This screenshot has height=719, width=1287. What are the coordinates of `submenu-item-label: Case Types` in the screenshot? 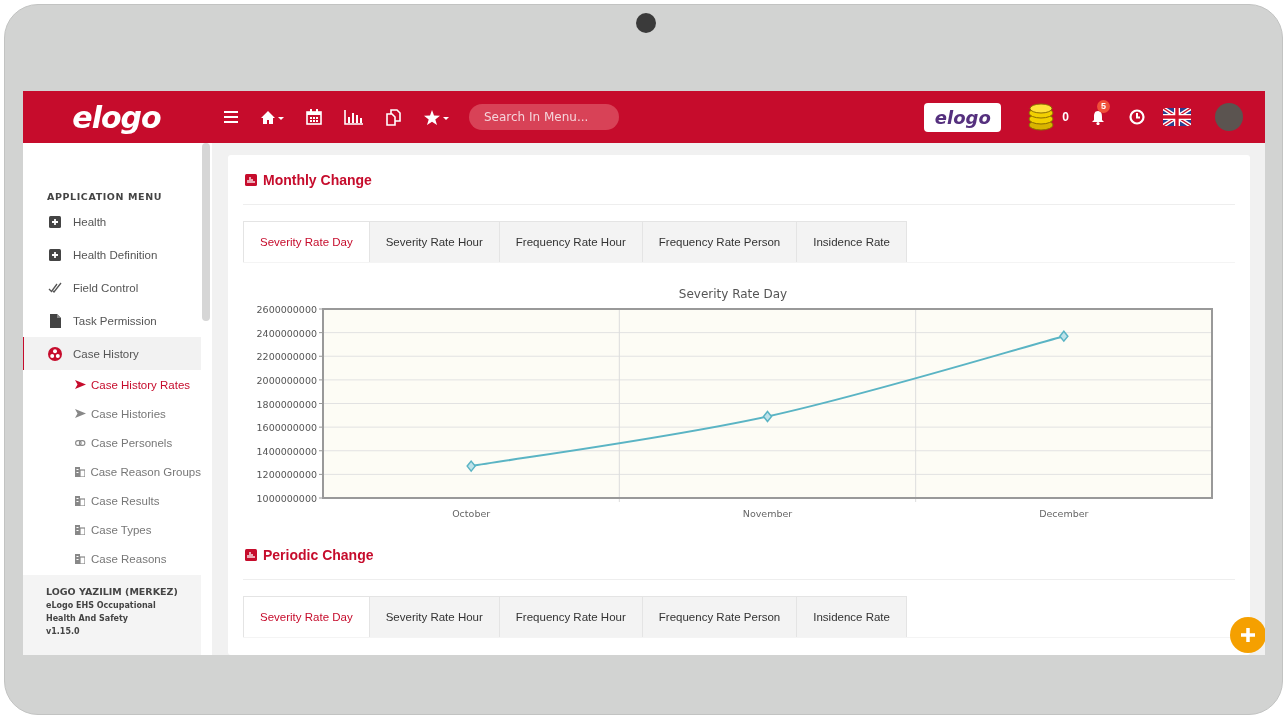 It's located at (121, 529).